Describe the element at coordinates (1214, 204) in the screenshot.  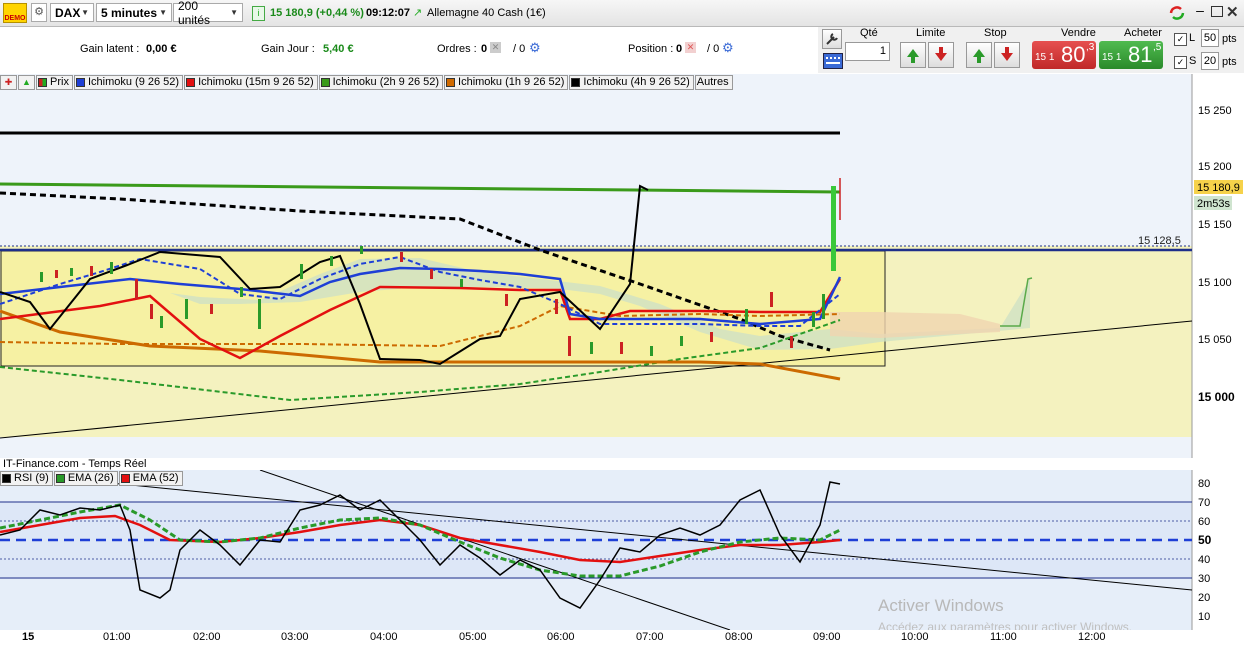
I see `countdown-label: 2m53s` at that location.